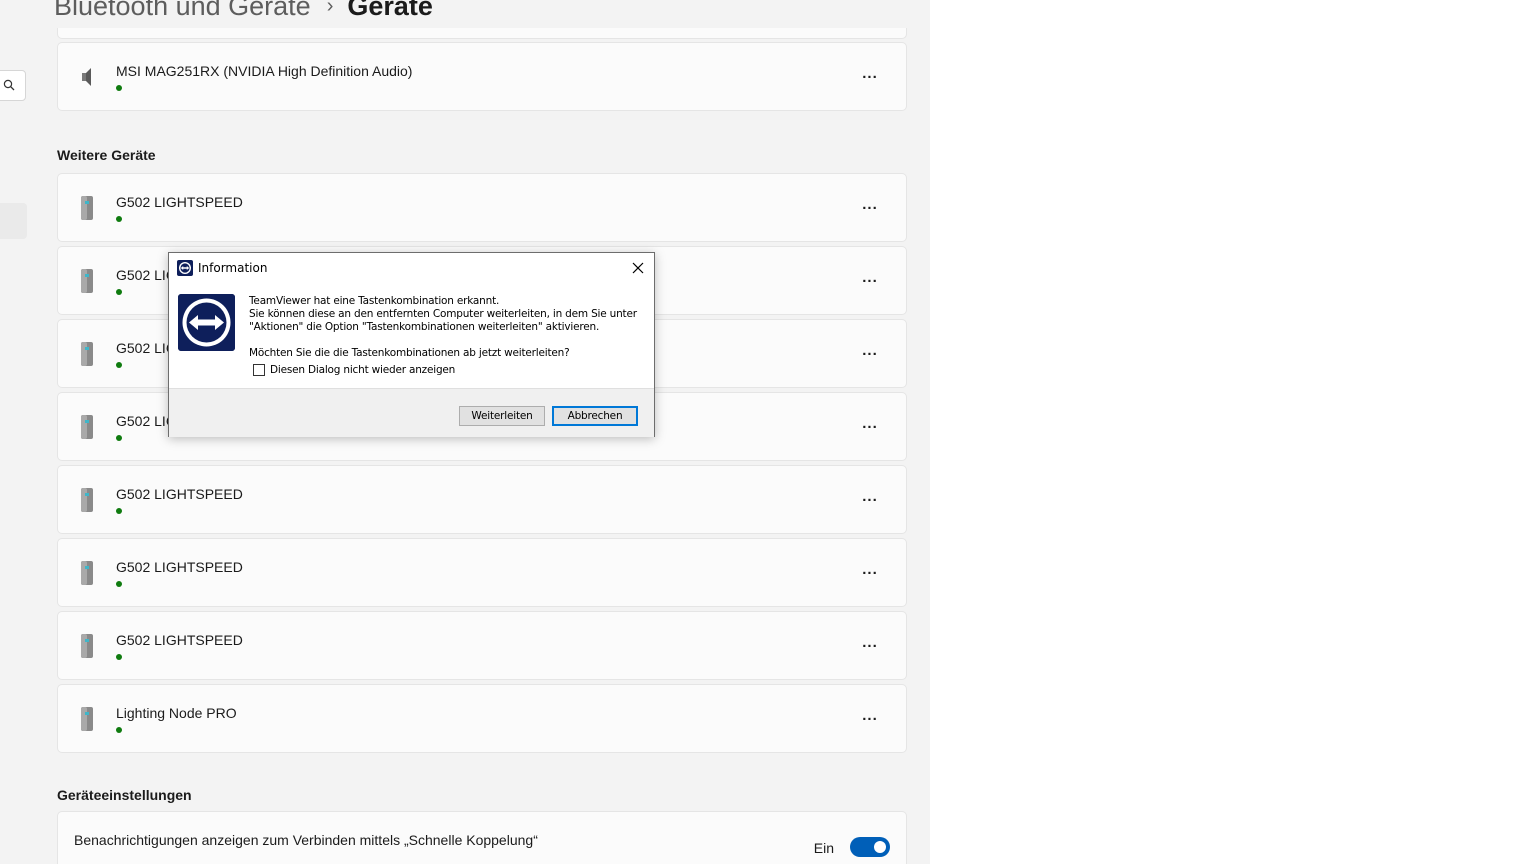  I want to click on teamviewer-logo-icon, so click(206, 322).